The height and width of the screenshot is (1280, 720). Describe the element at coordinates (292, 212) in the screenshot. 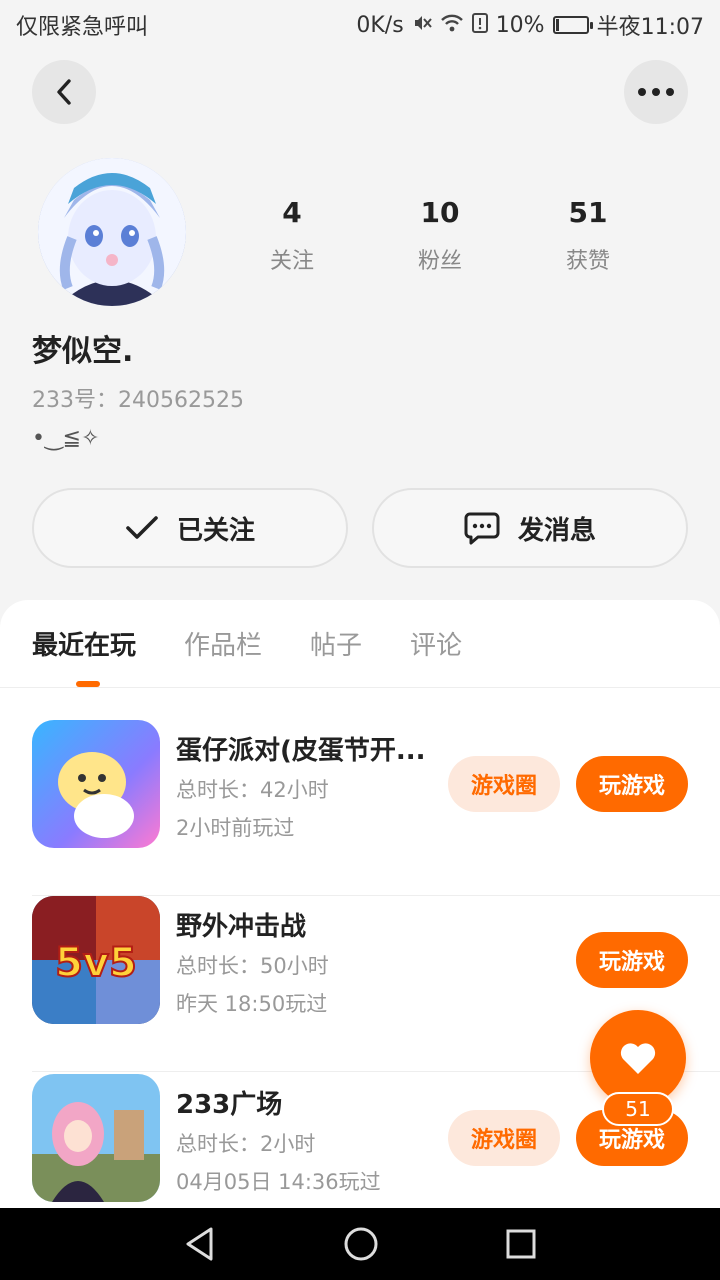

I see `stat-value: 4` at that location.